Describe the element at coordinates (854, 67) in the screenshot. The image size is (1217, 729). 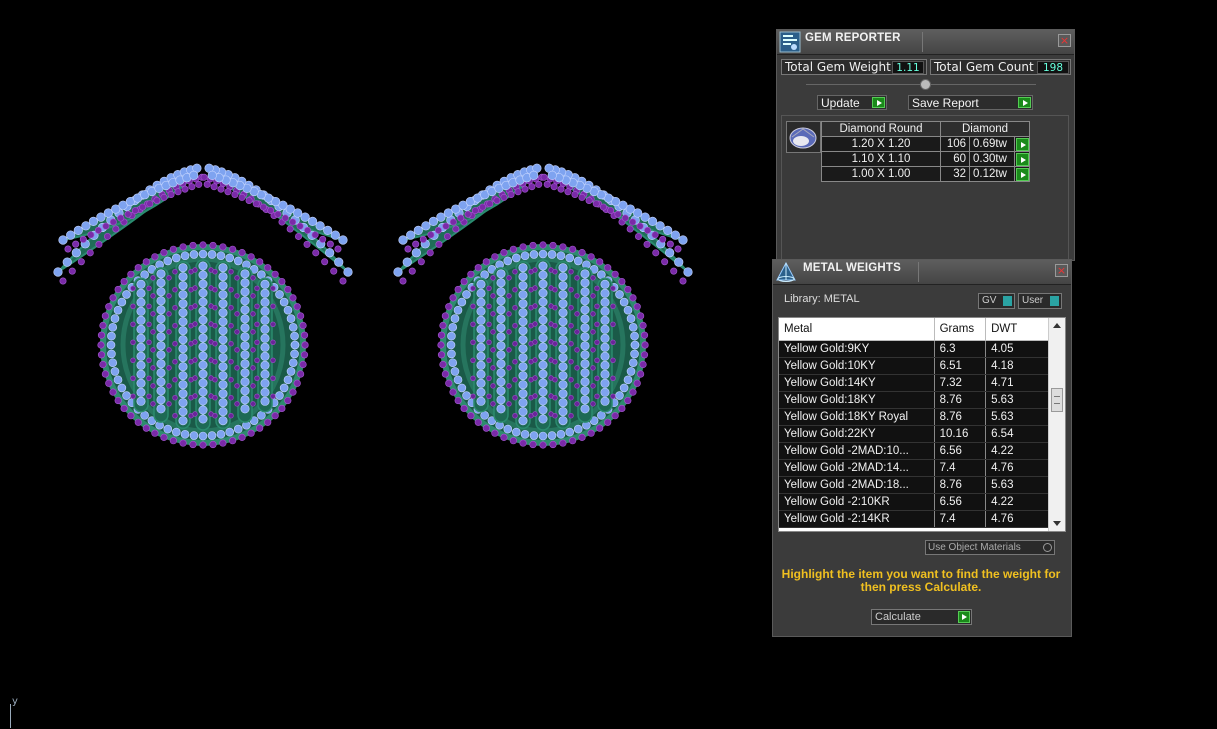
I see `total-gem-weight-field: Total Gem Weight 1.11` at that location.